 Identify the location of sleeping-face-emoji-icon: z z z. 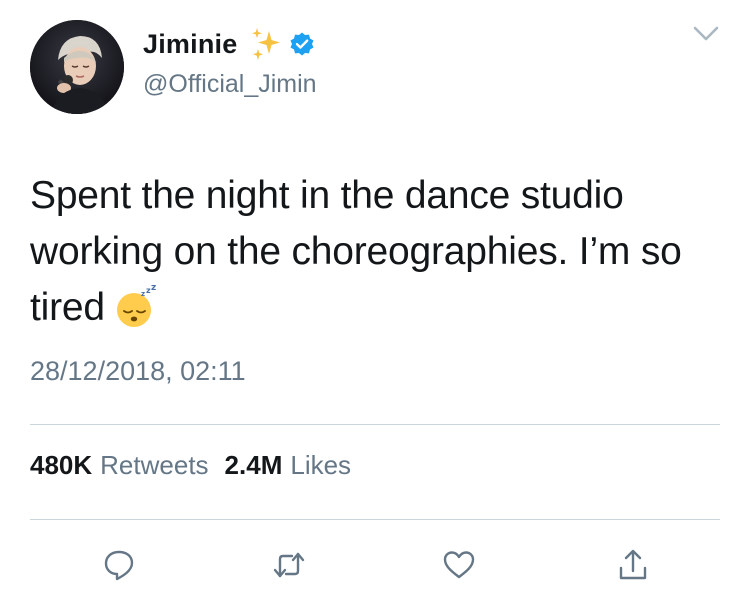
(136, 305).